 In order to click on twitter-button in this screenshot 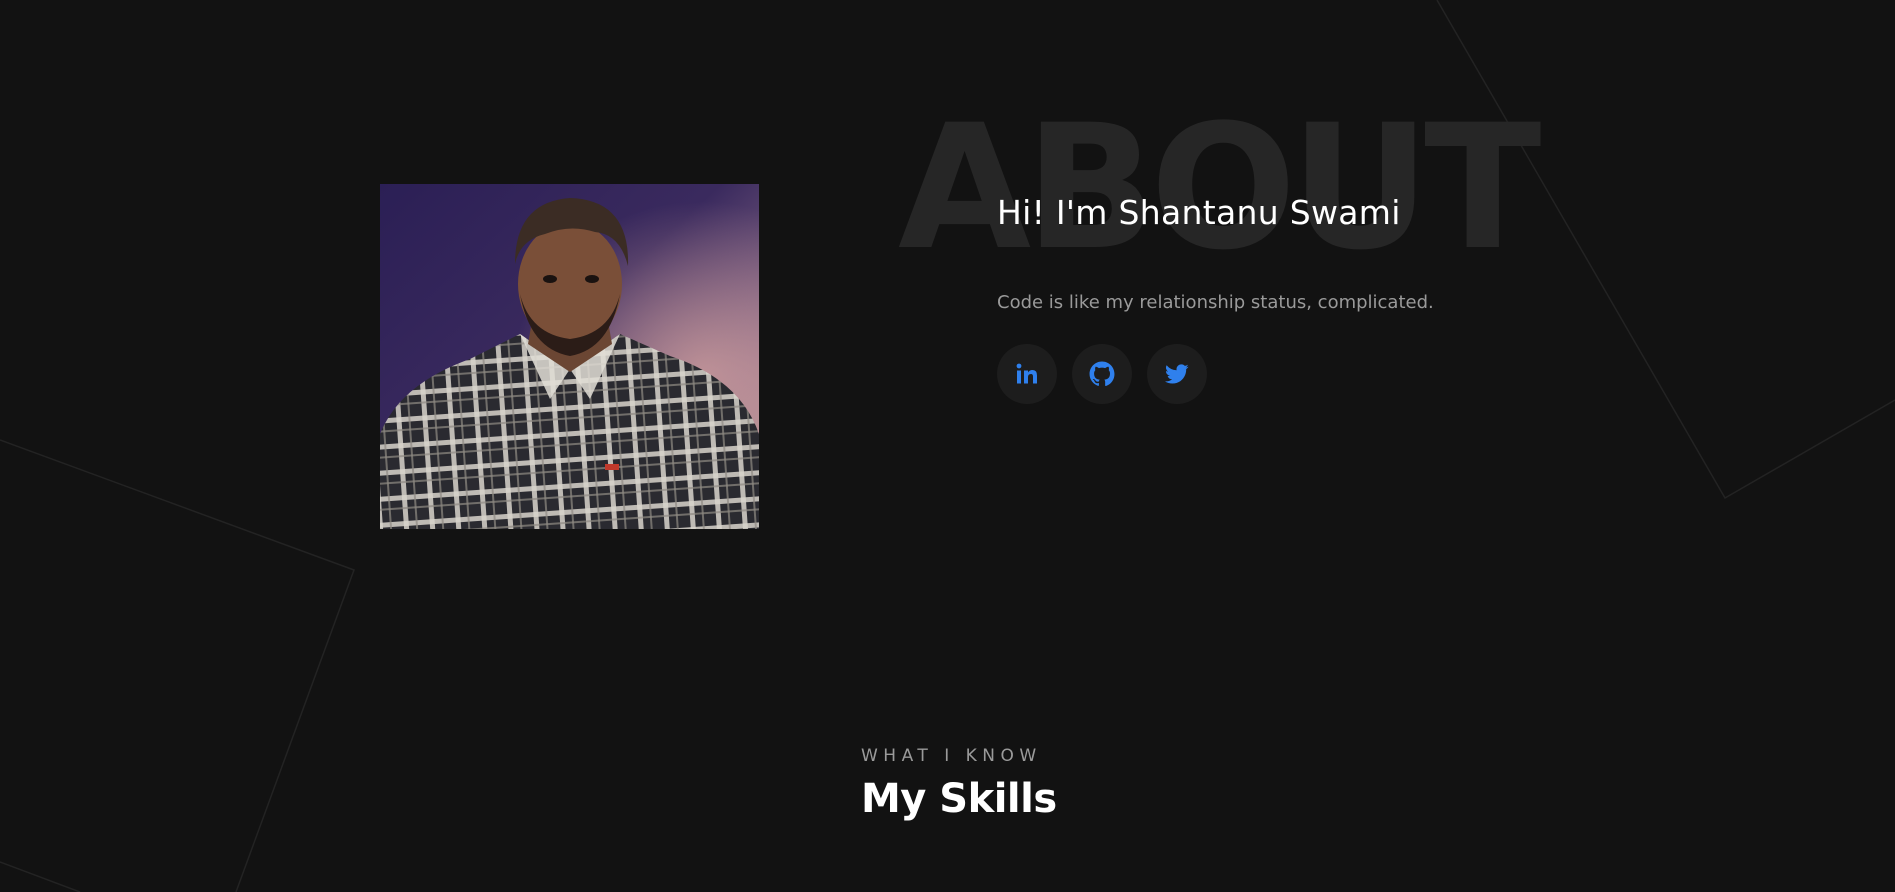, I will do `click(1177, 374)`.